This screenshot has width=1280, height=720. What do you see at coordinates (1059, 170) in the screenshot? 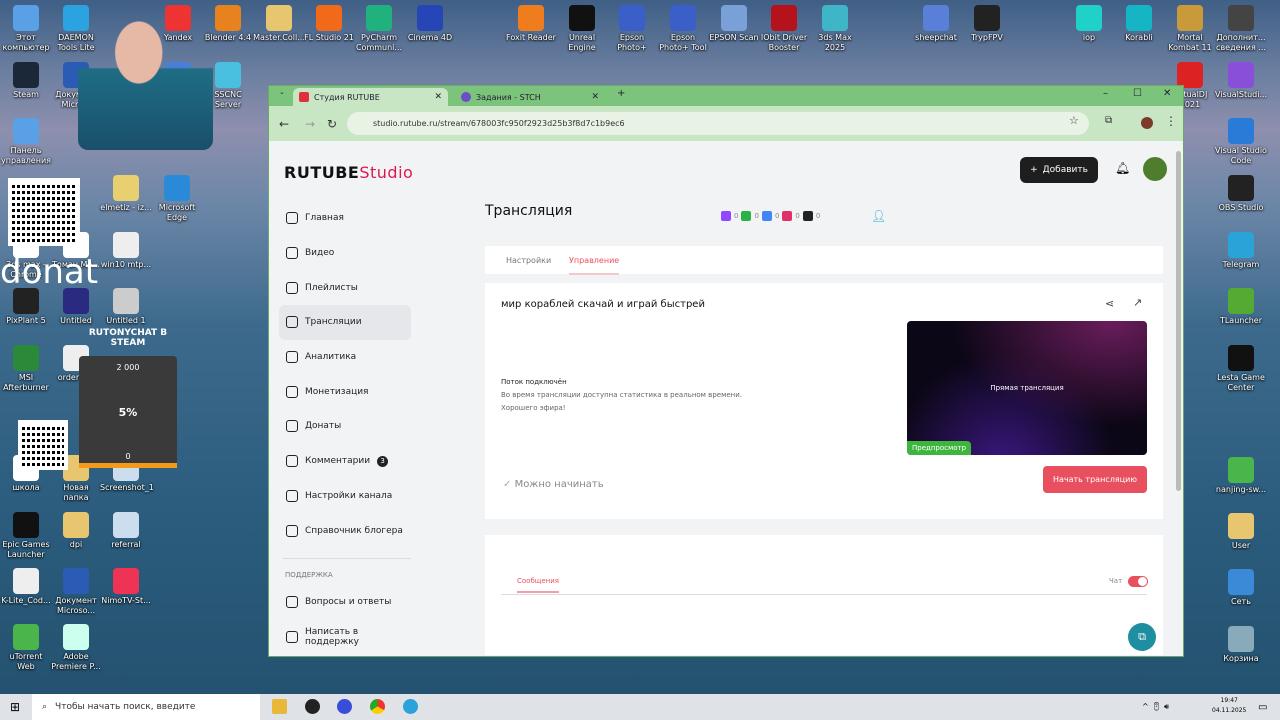
I see `add-button: + Добавить` at bounding box center [1059, 170].